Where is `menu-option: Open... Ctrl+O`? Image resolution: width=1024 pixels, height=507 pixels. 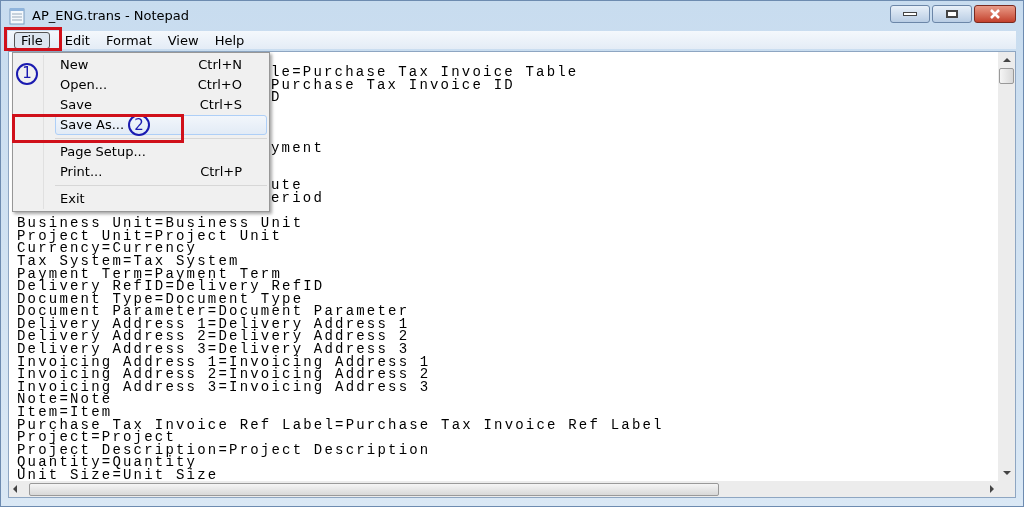 menu-option: Open... Ctrl+O is located at coordinates (161, 85).